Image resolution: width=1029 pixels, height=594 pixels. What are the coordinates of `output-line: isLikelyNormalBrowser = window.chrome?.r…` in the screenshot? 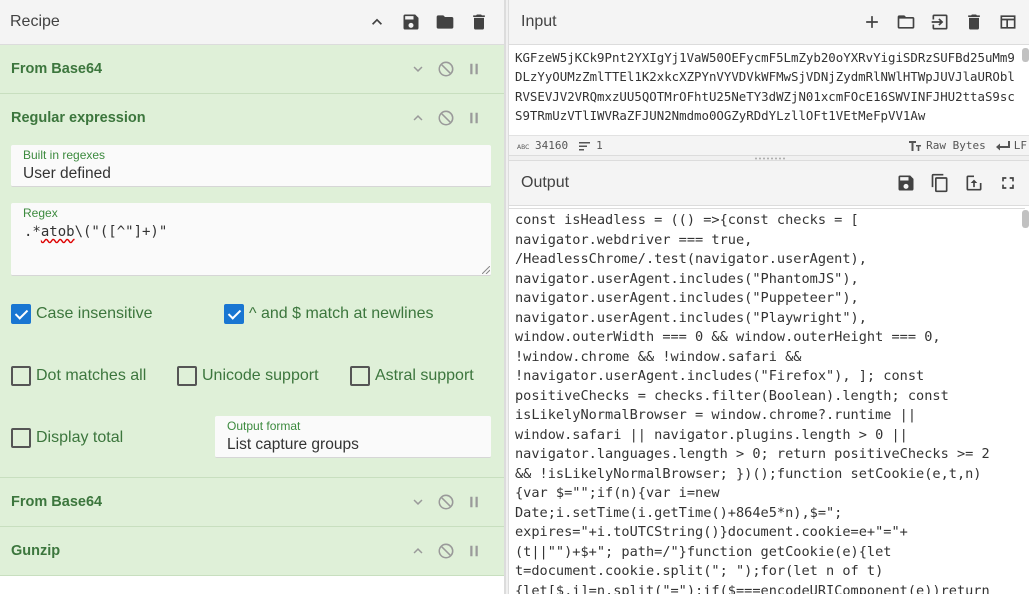 It's located at (716, 415).